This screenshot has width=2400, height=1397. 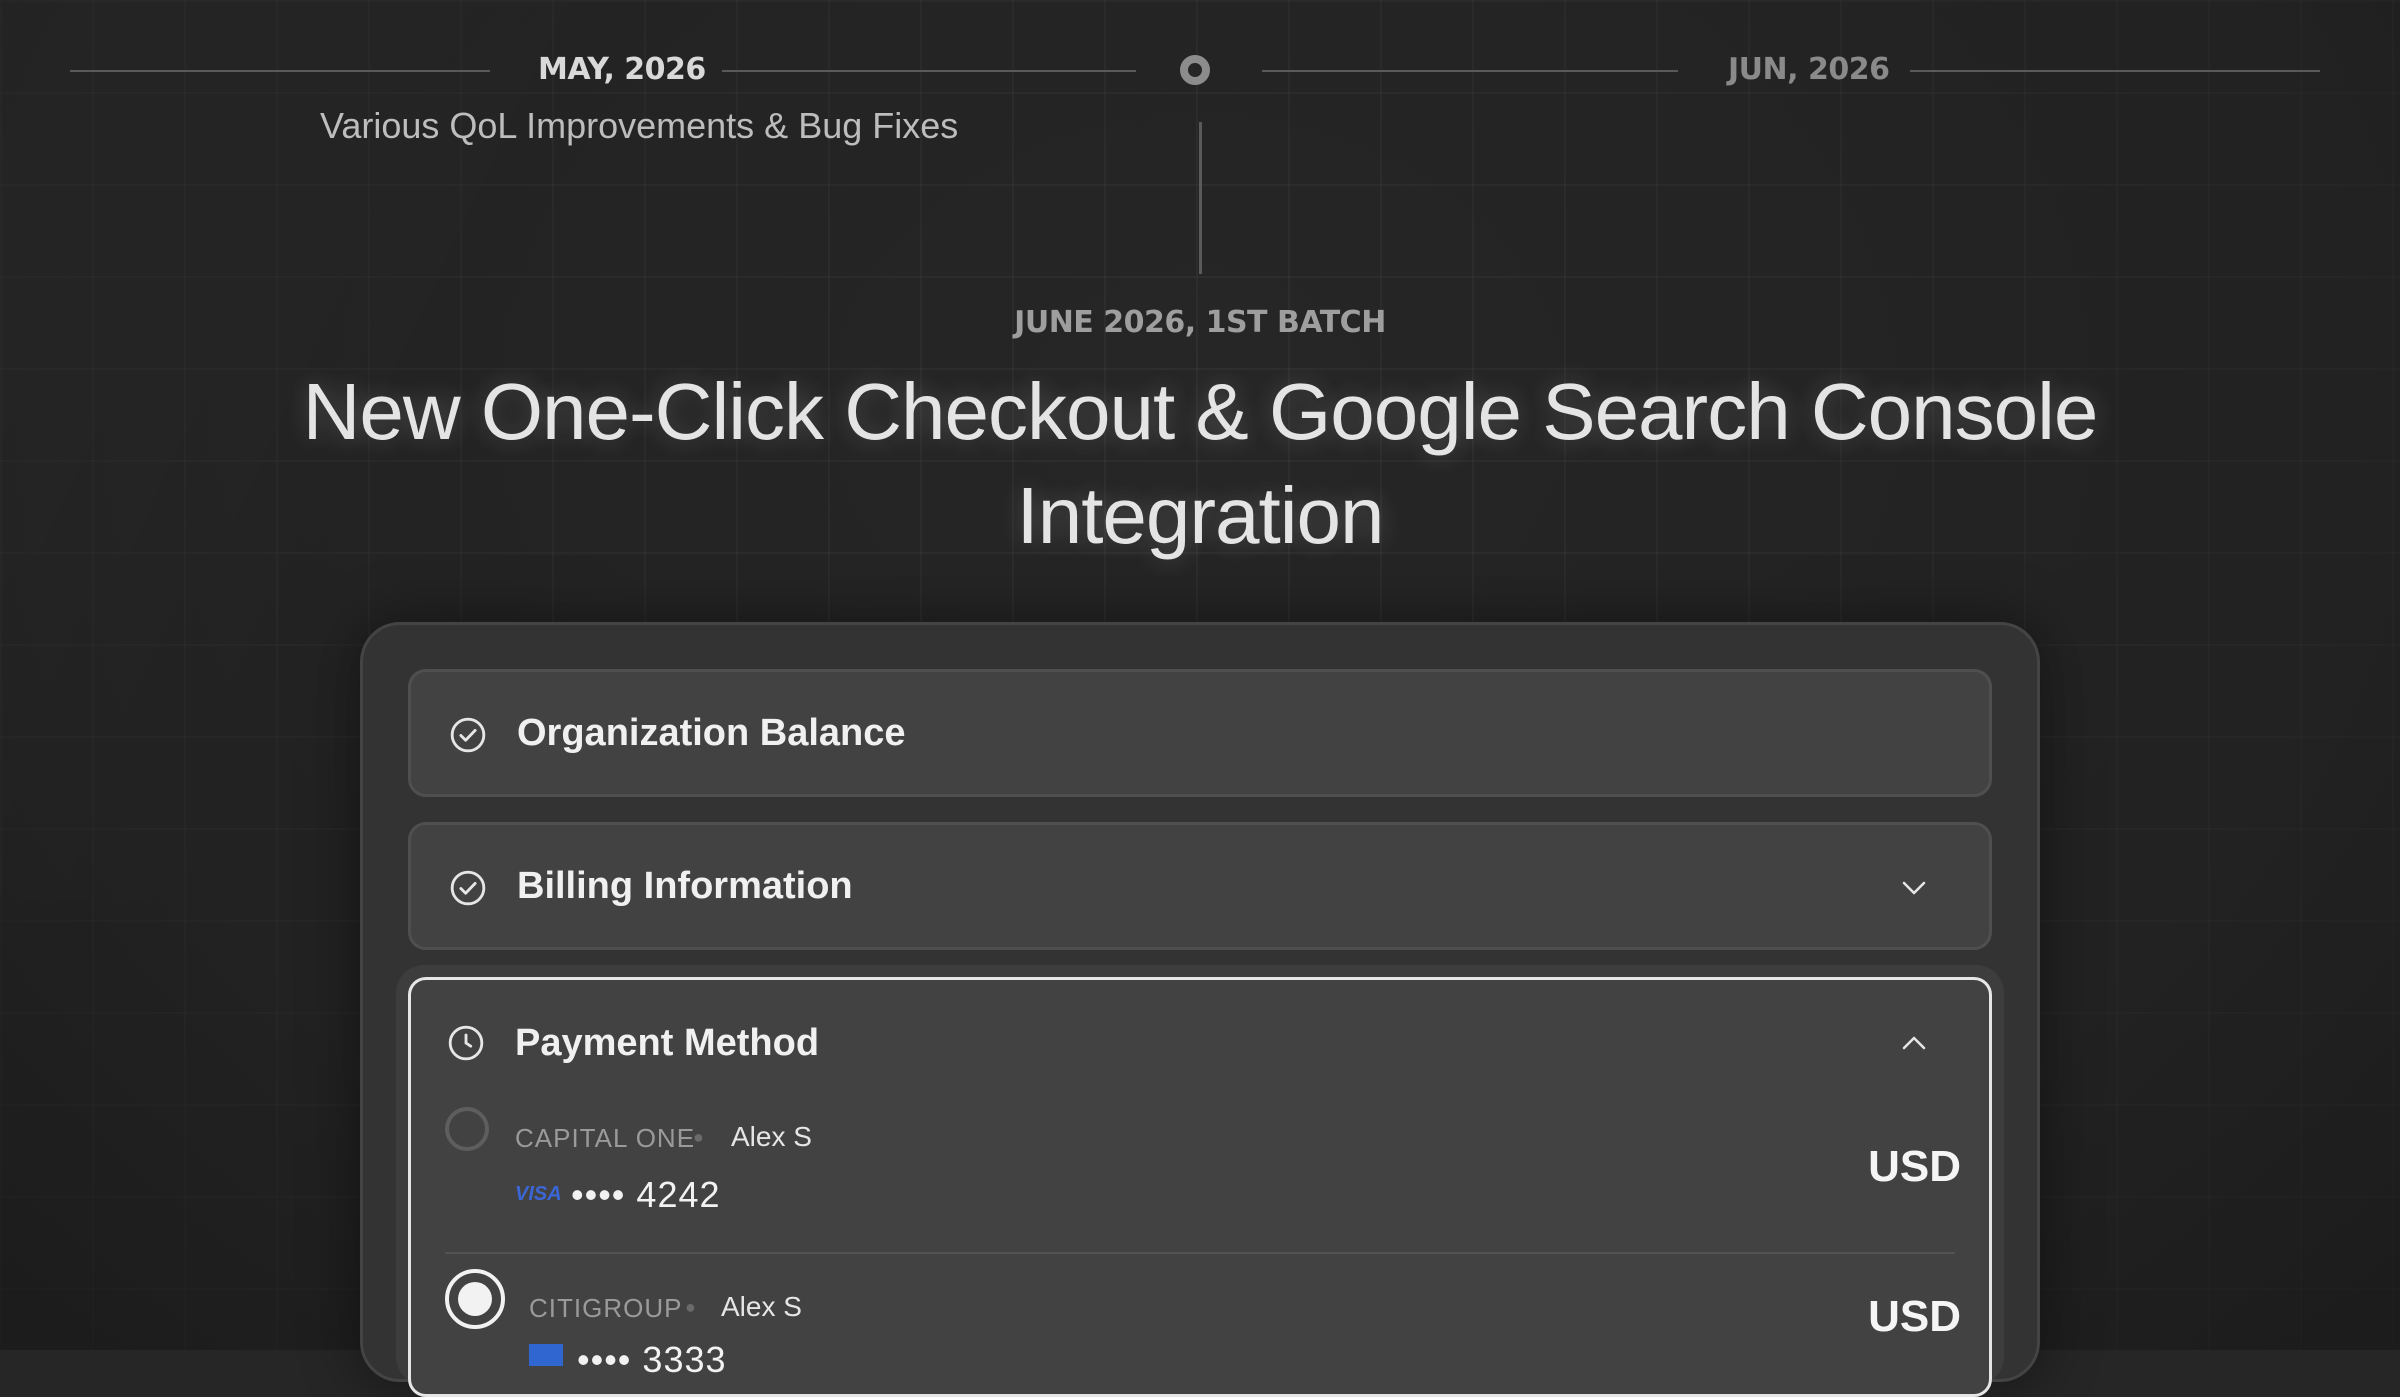 I want to click on amex-logo-icon, so click(x=546, y=1355).